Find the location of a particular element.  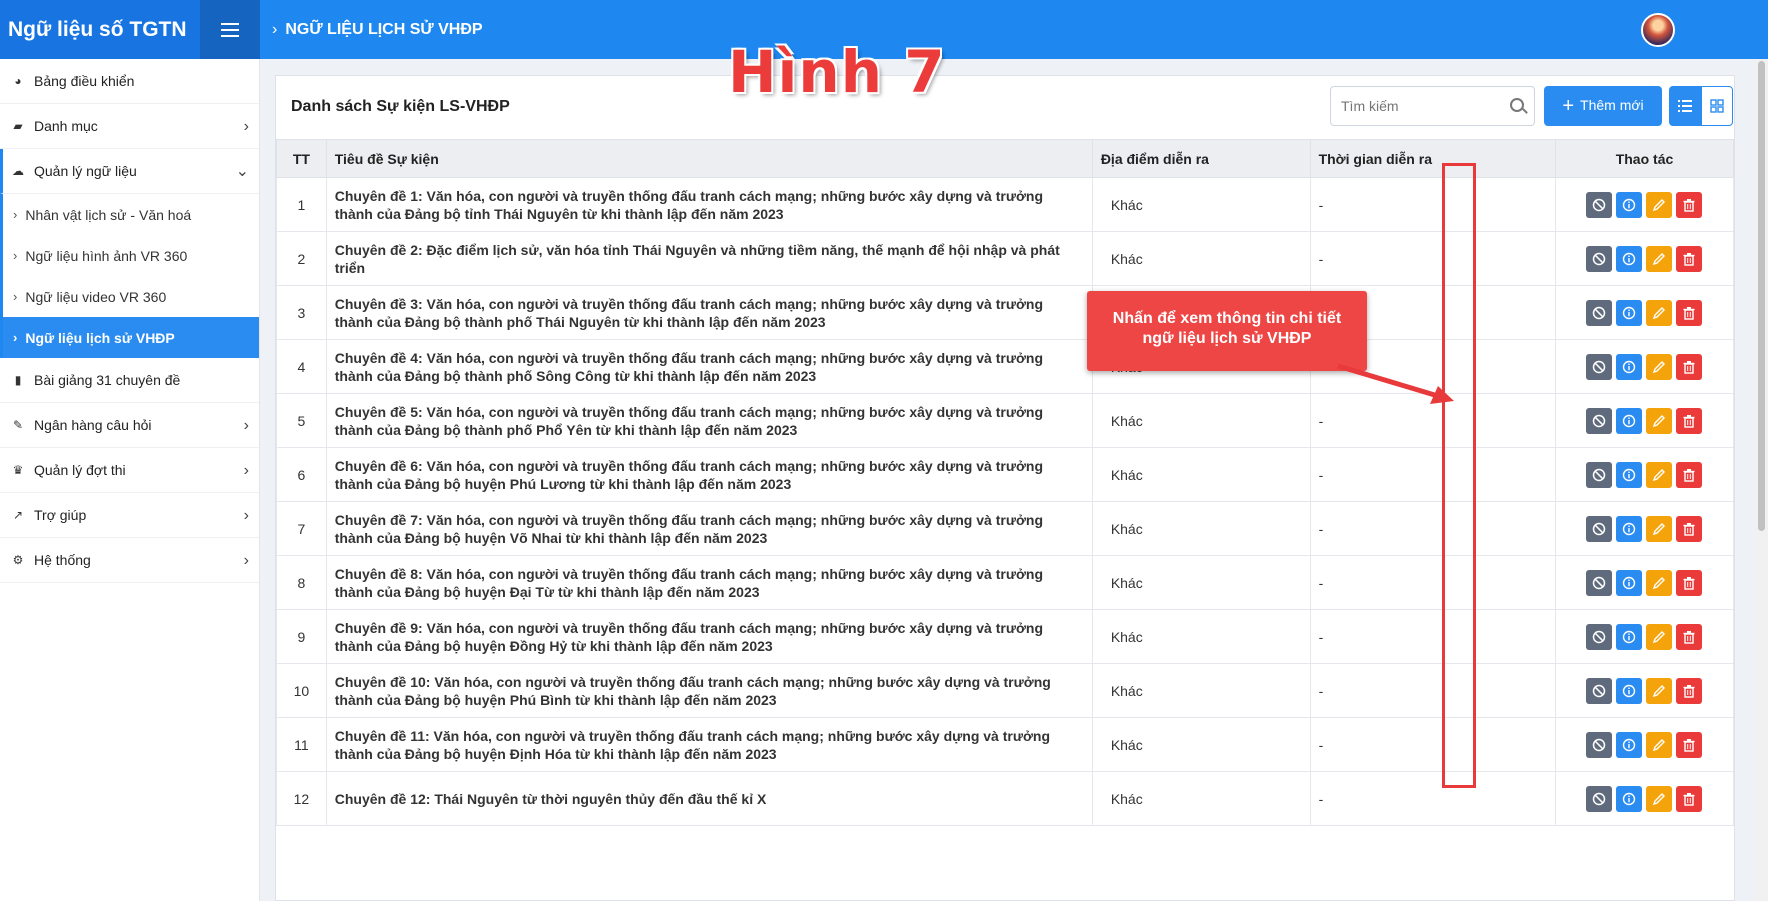

sidebar-item-dashboard: ◕ Bảng điều khiển is located at coordinates (129, 81).